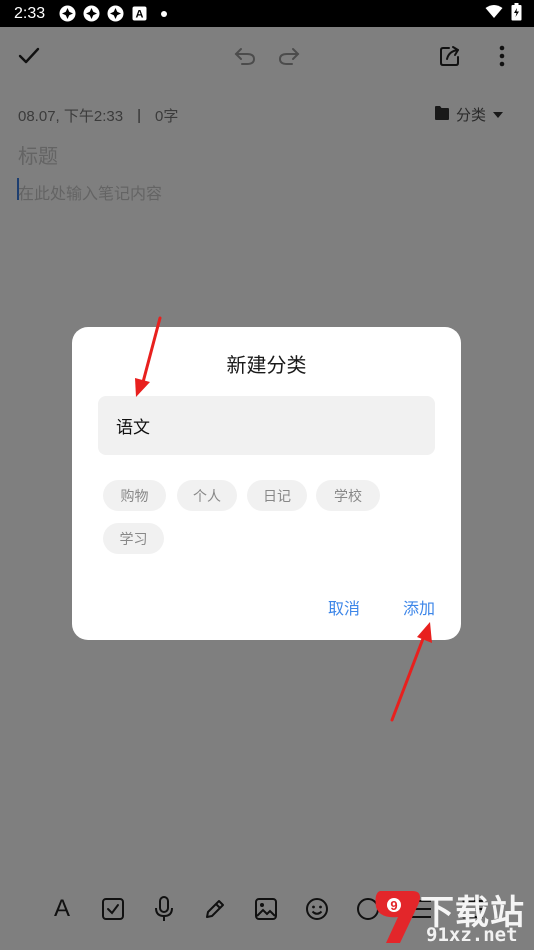 The image size is (534, 950). Describe the element at coordinates (163, 13) in the screenshot. I see `dot-icon` at that location.